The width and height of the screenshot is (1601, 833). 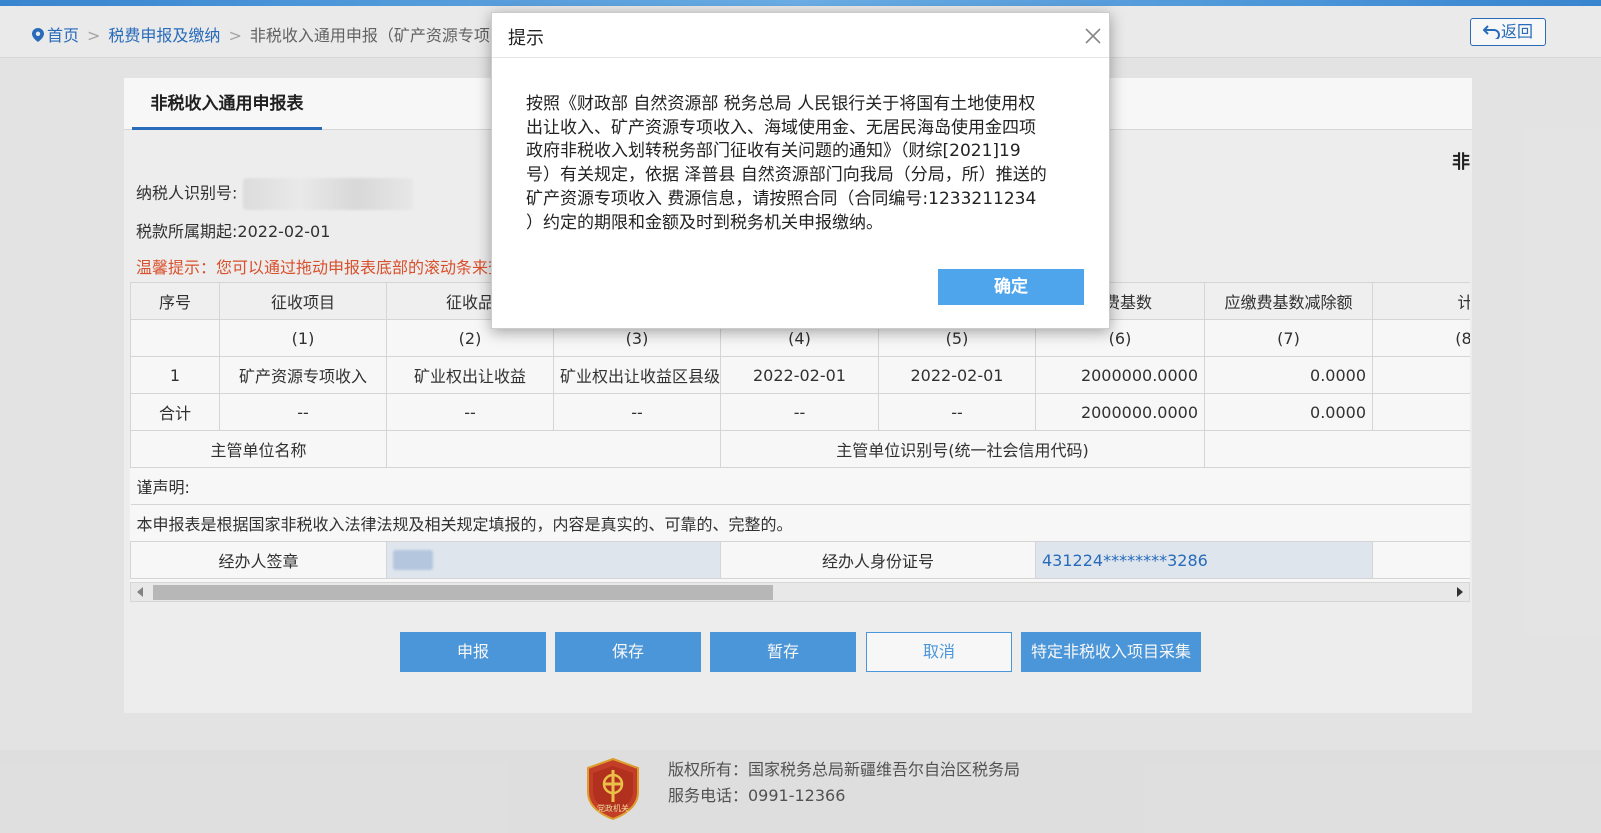 What do you see at coordinates (1011, 287) in the screenshot?
I see `confirm-button: 确定` at bounding box center [1011, 287].